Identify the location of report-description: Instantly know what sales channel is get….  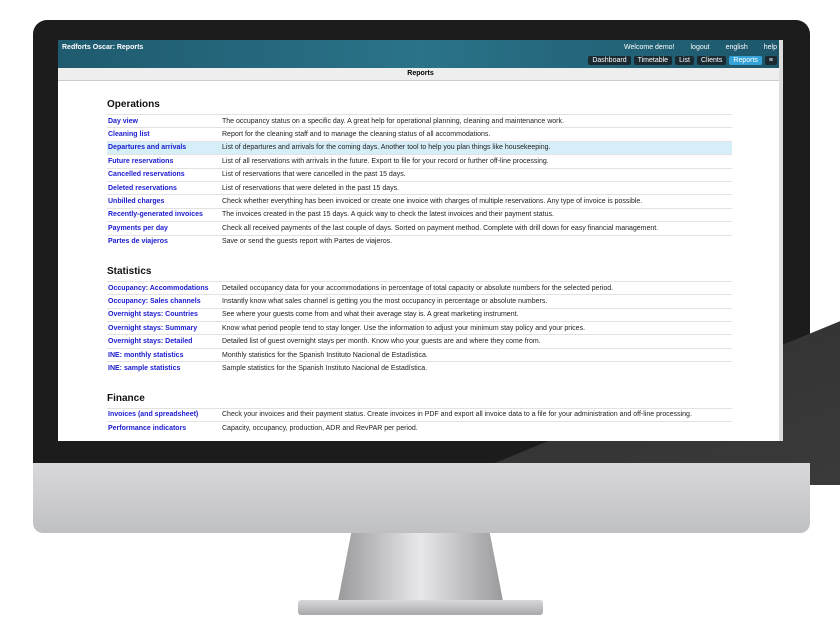
(476, 301).